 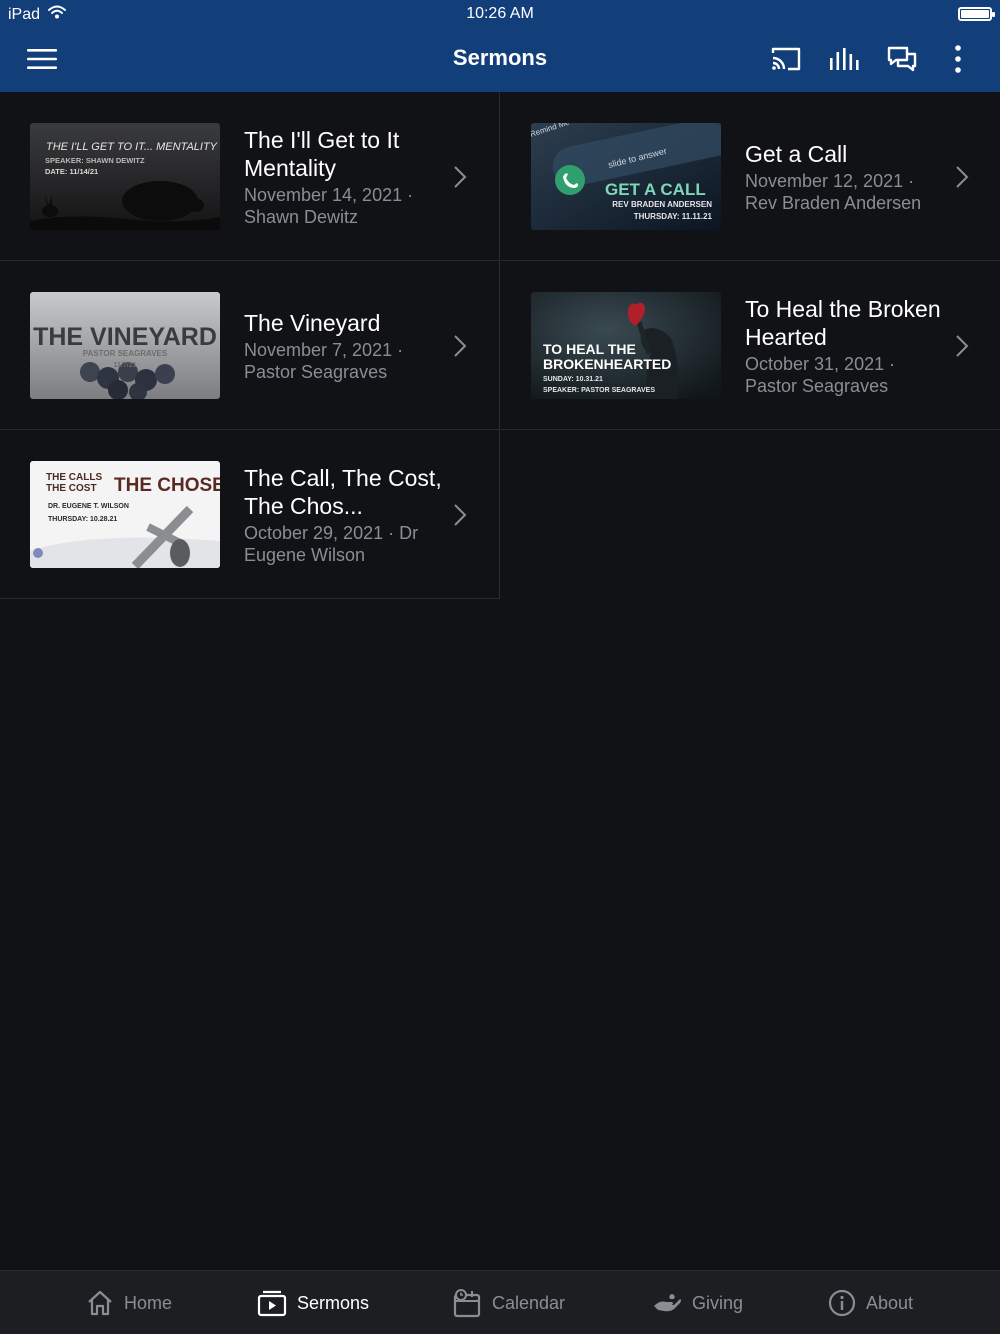 I want to click on tab-calendar: Calendar, so click(x=508, y=1302).